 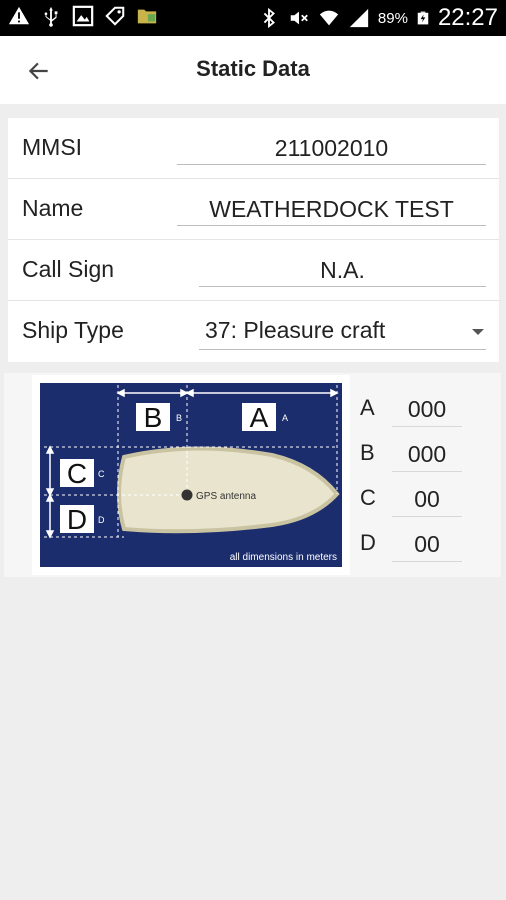 I want to click on usb-icon, so click(x=51, y=16).